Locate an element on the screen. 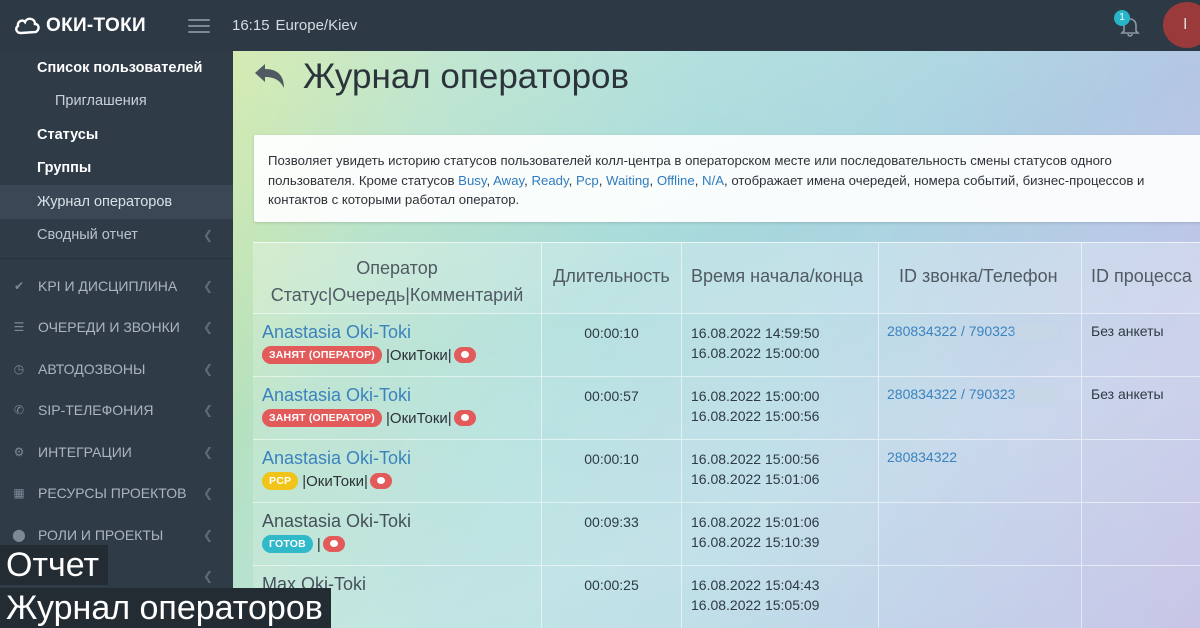 The image size is (1200, 628). page-header: Журнал операторов is located at coordinates (440, 77).